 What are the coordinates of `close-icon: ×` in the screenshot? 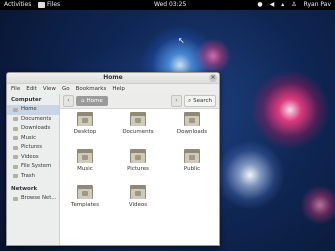 It's located at (213, 78).